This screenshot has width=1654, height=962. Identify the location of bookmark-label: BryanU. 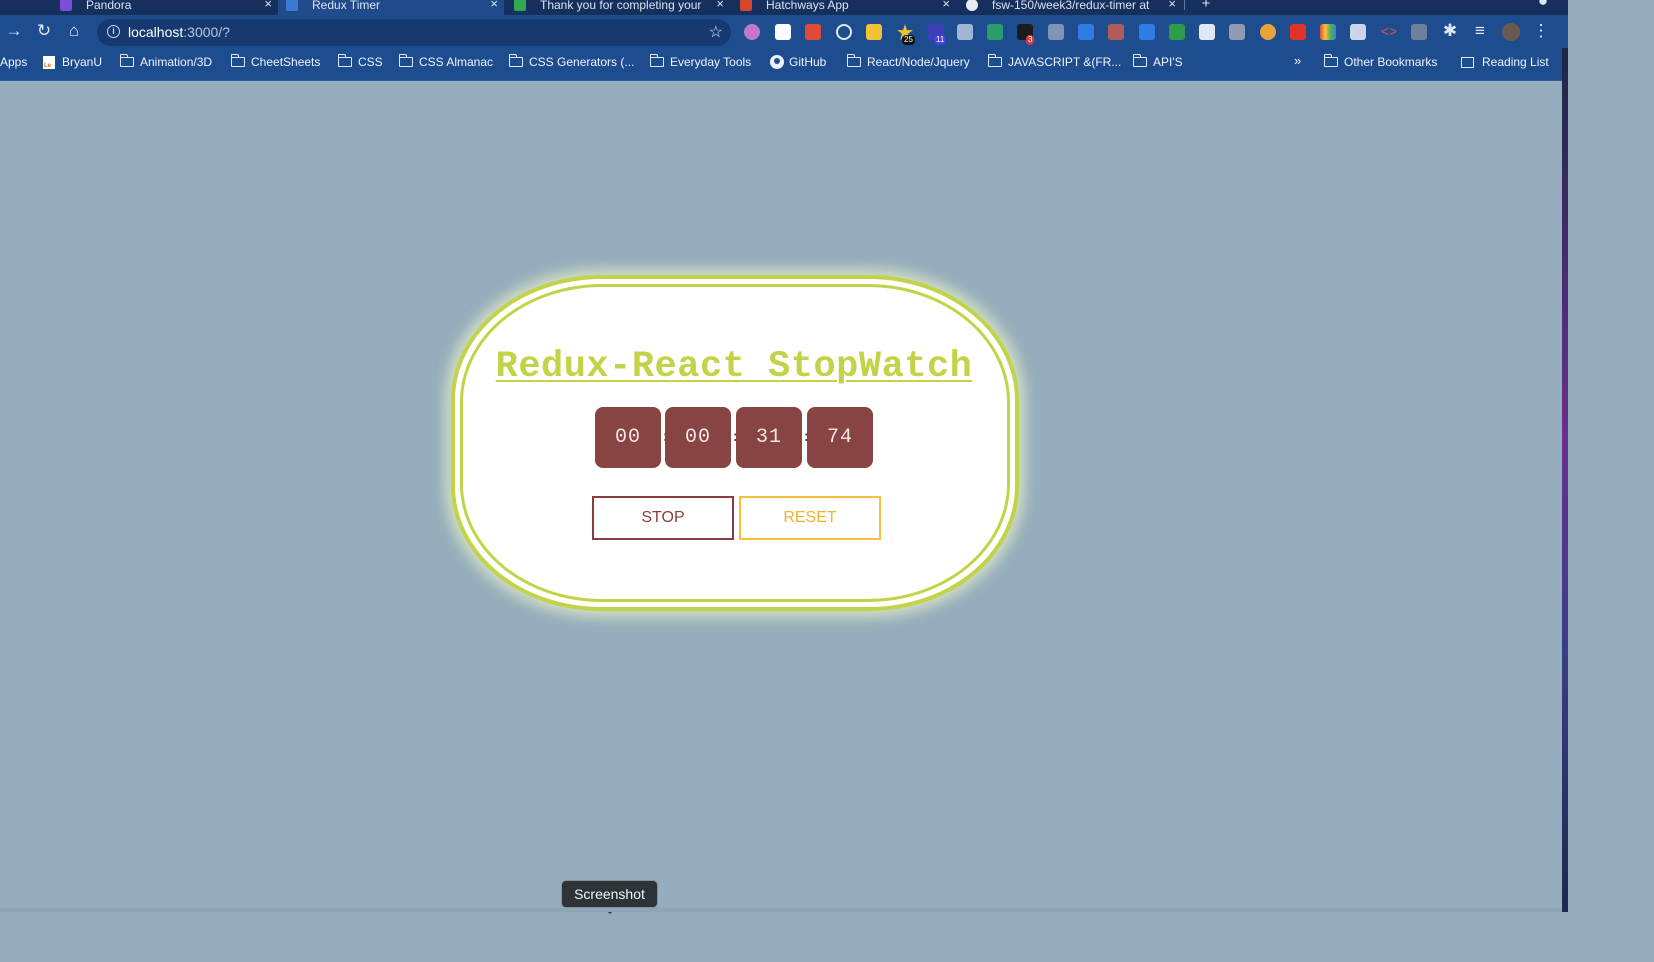
(82, 62).